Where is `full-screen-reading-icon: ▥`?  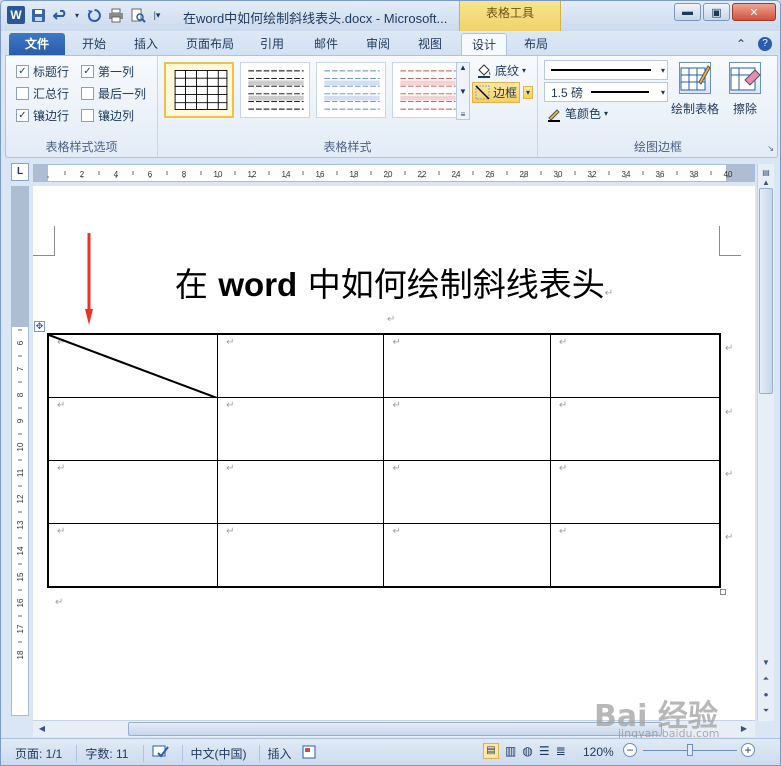
full-screen-reading-icon: ▥ is located at coordinates (510, 751).